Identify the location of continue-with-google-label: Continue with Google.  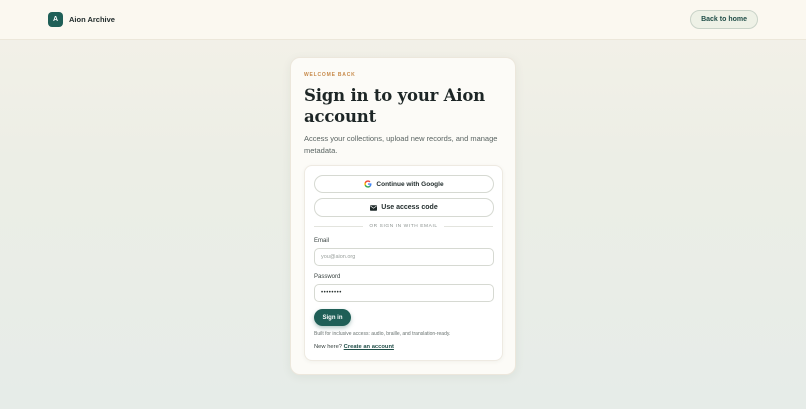
(410, 184).